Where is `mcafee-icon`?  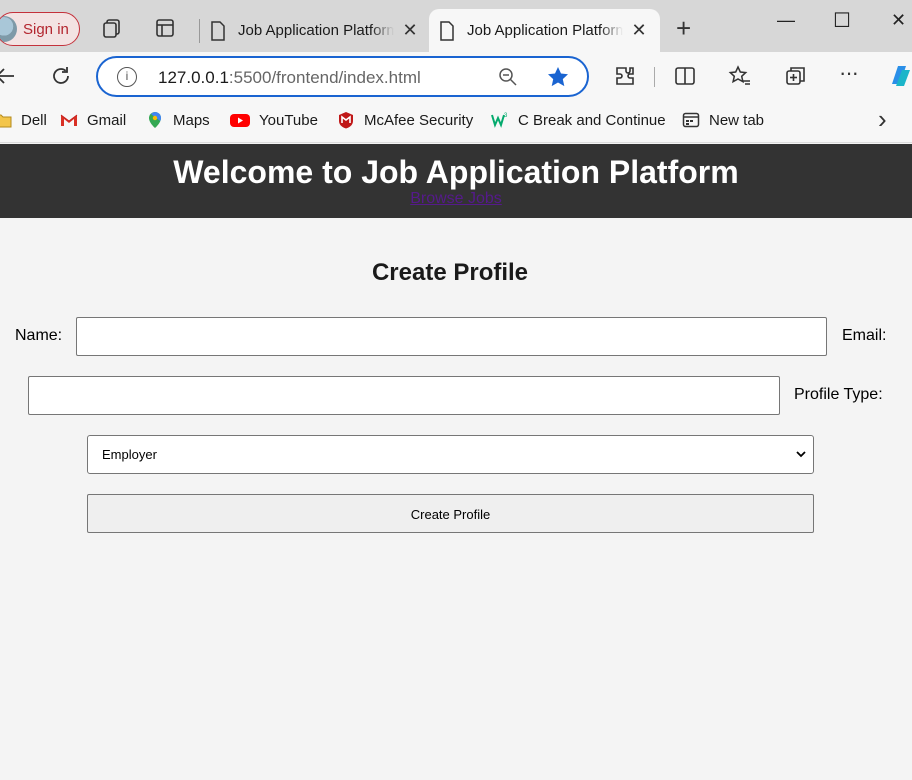
mcafee-icon is located at coordinates (346, 120).